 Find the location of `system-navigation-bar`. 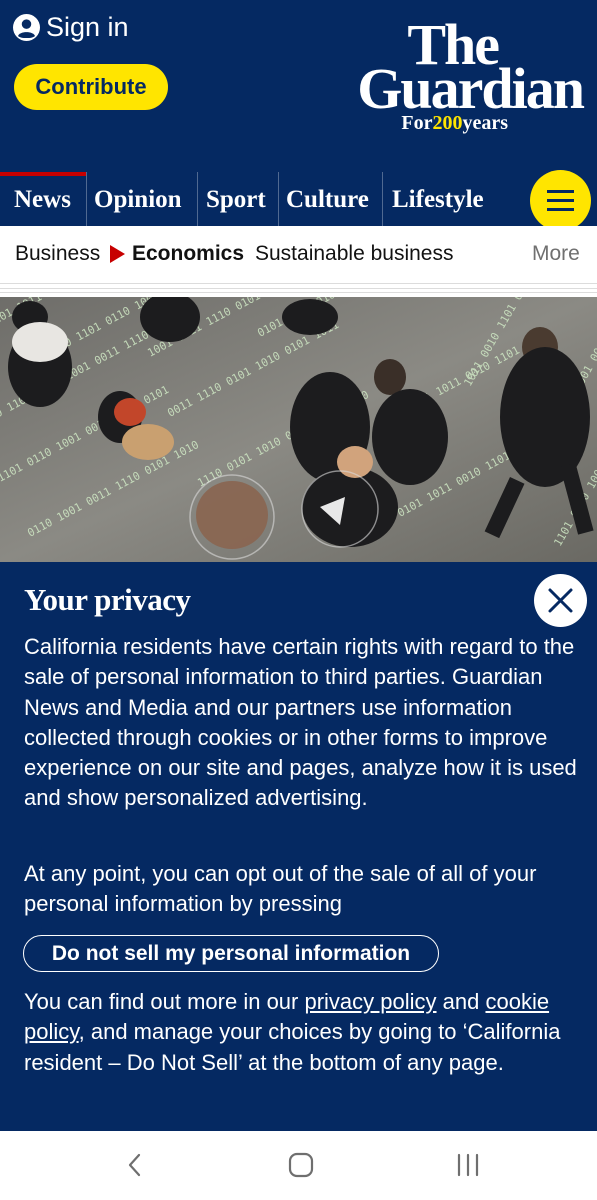

system-navigation-bar is located at coordinates (298, 1165).